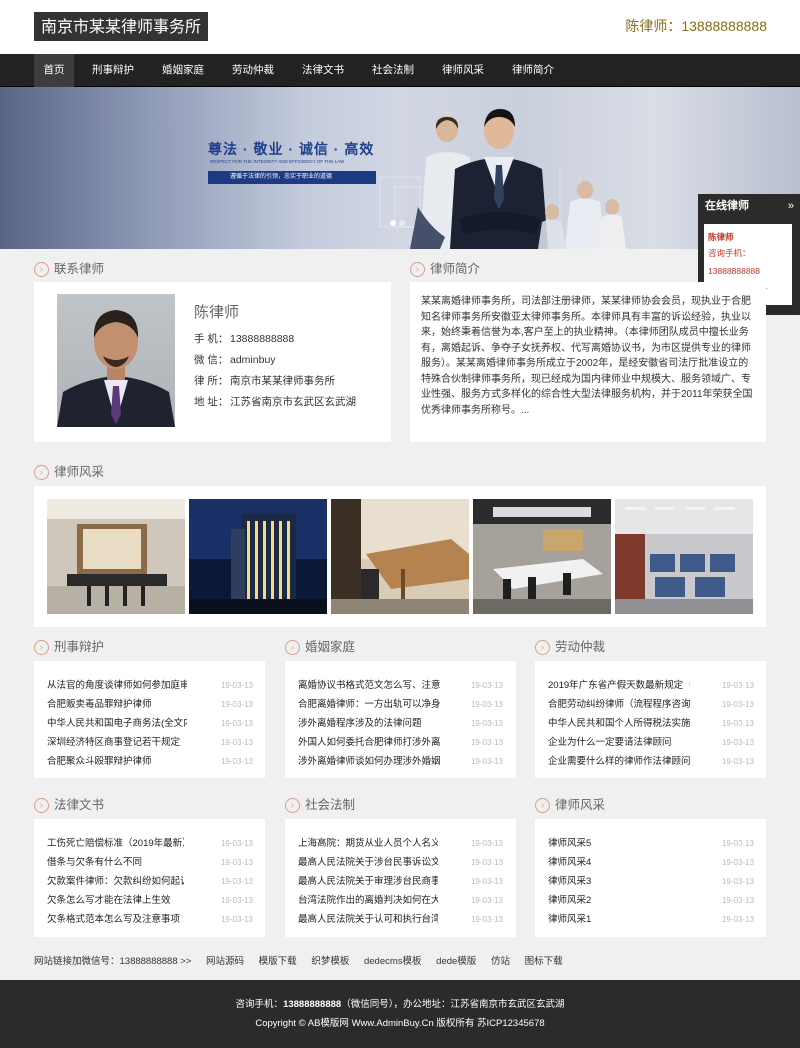 The width and height of the screenshot is (800, 1048). What do you see at coordinates (544, 961) in the screenshot?
I see `friend-link: 图标下载` at bounding box center [544, 961].